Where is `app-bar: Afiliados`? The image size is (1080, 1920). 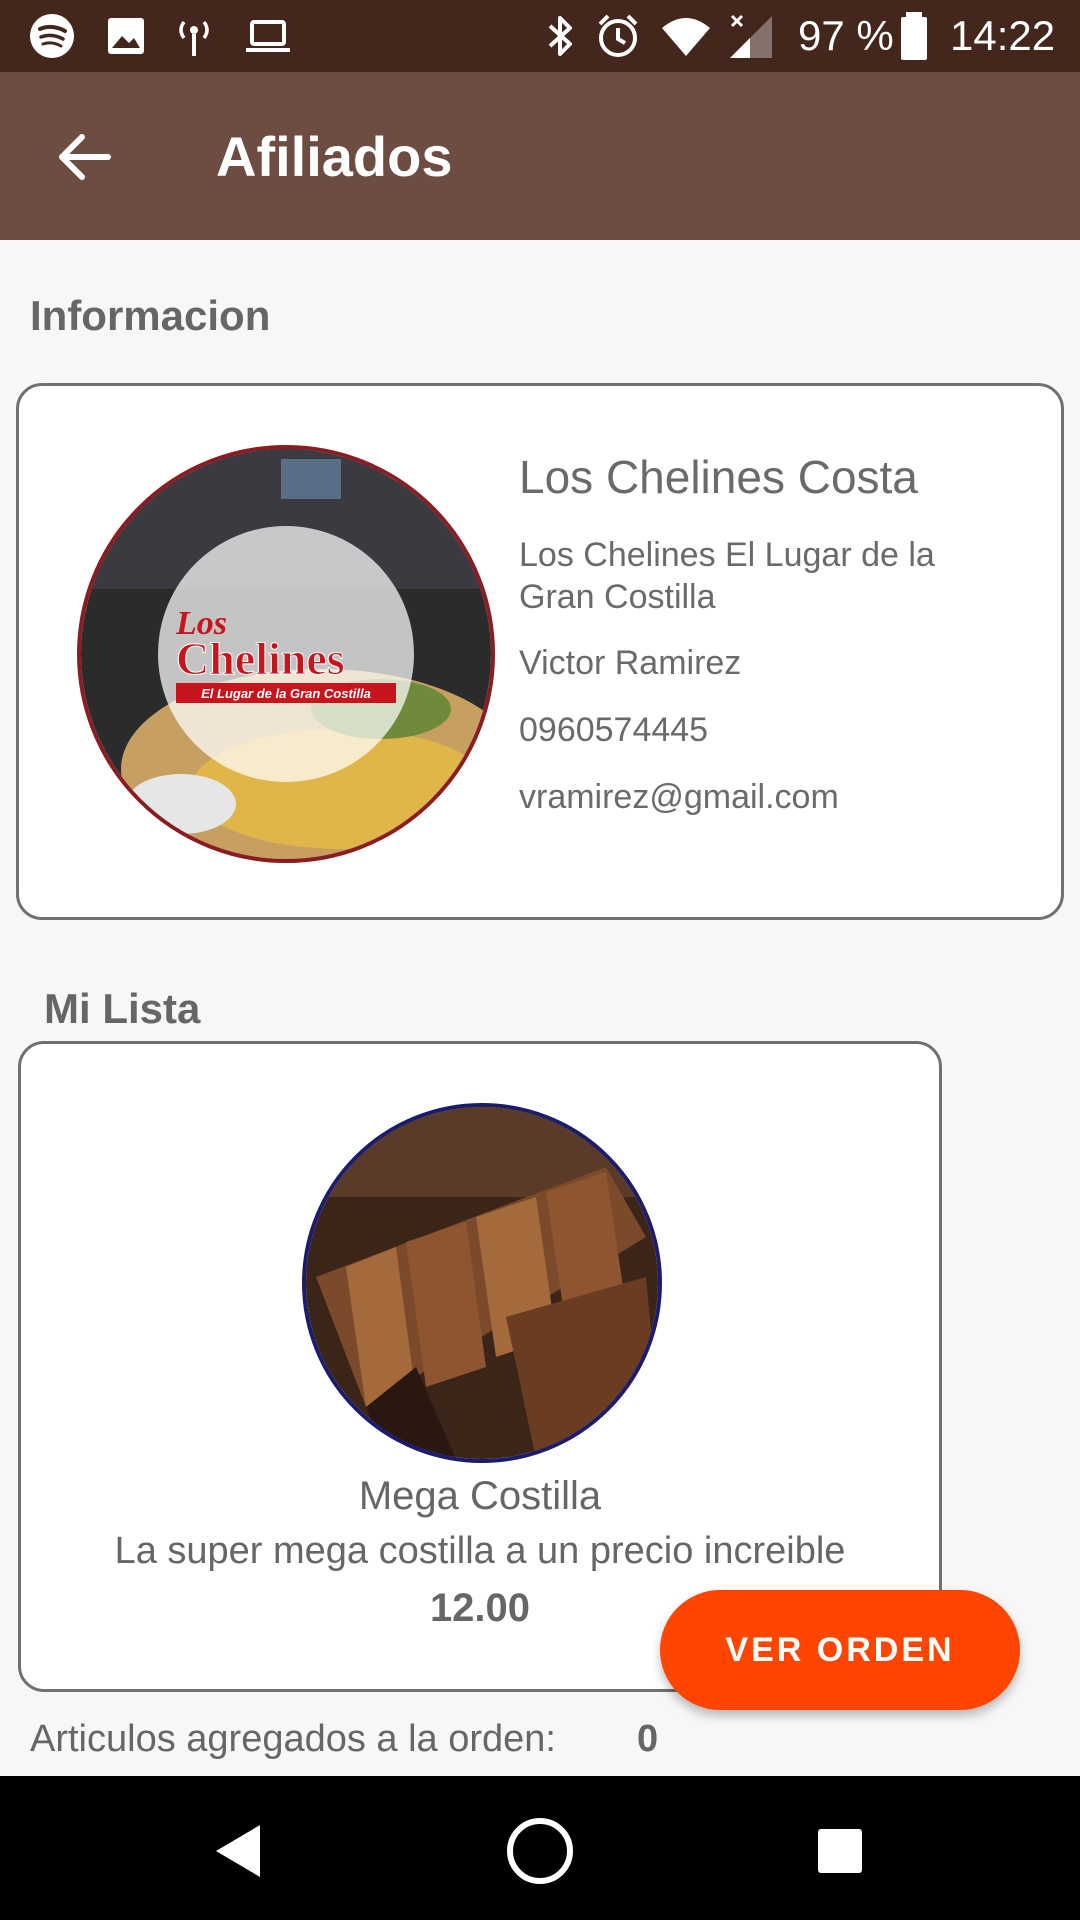 app-bar: Afiliados is located at coordinates (540, 156).